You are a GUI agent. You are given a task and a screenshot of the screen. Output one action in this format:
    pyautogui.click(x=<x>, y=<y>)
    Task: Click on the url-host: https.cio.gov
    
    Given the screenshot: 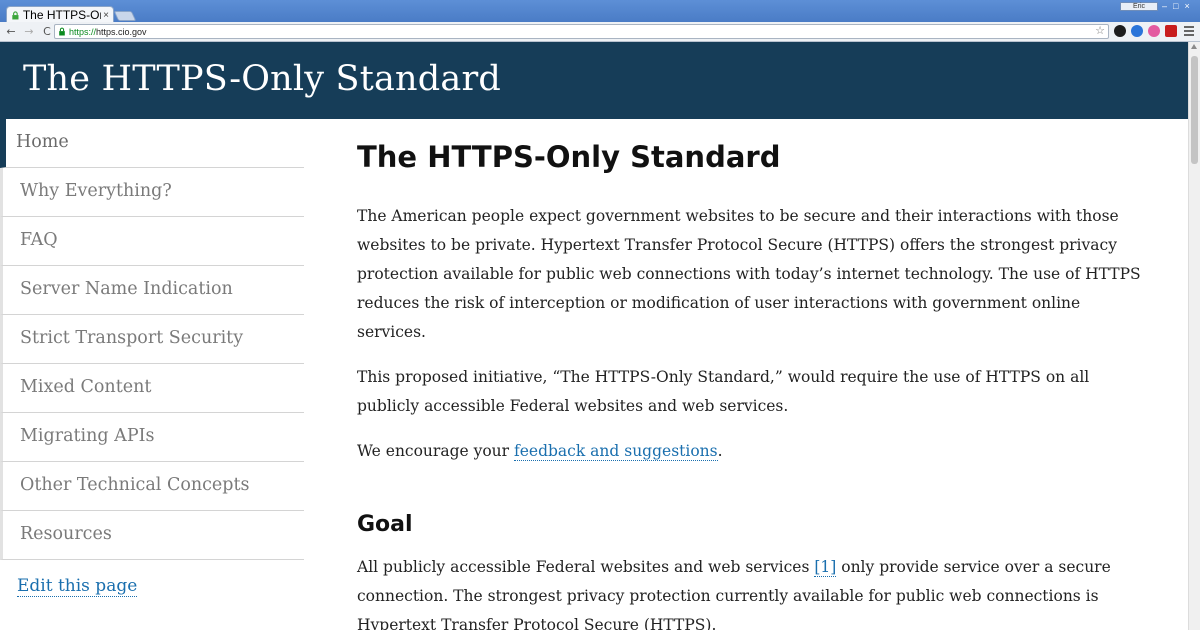 What is the action you would take?
    pyautogui.click(x=121, y=31)
    